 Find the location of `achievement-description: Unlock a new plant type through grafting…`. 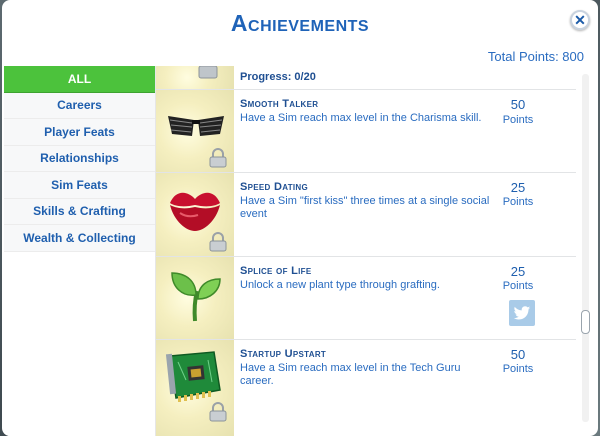

achievement-description: Unlock a new plant type through grafting… is located at coordinates (340, 285).